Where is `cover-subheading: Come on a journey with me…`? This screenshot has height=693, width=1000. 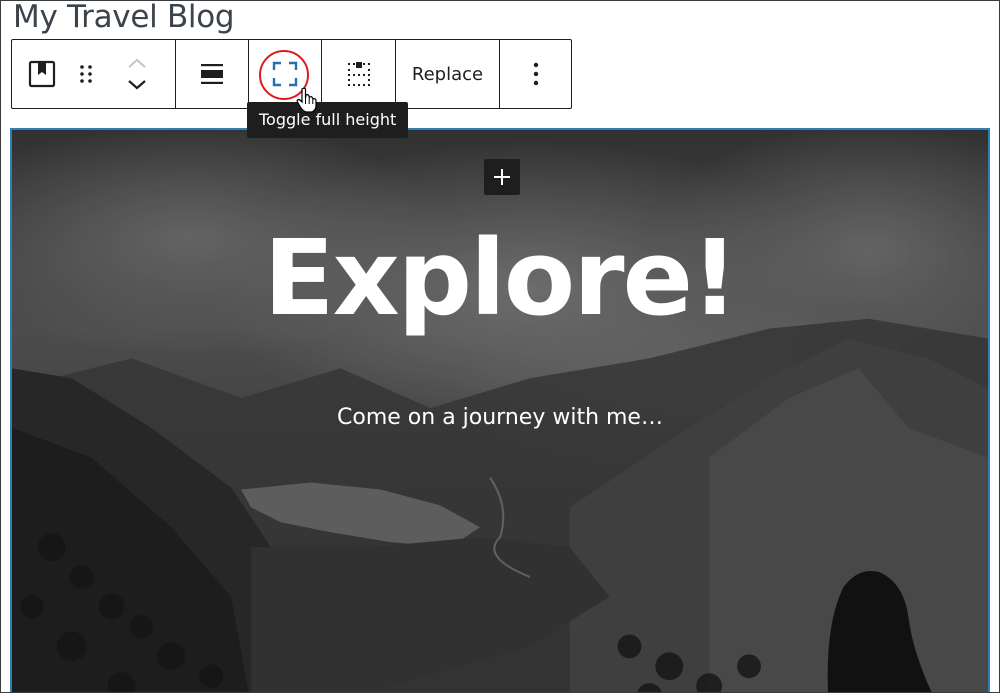 cover-subheading: Come on a journey with me… is located at coordinates (500, 418).